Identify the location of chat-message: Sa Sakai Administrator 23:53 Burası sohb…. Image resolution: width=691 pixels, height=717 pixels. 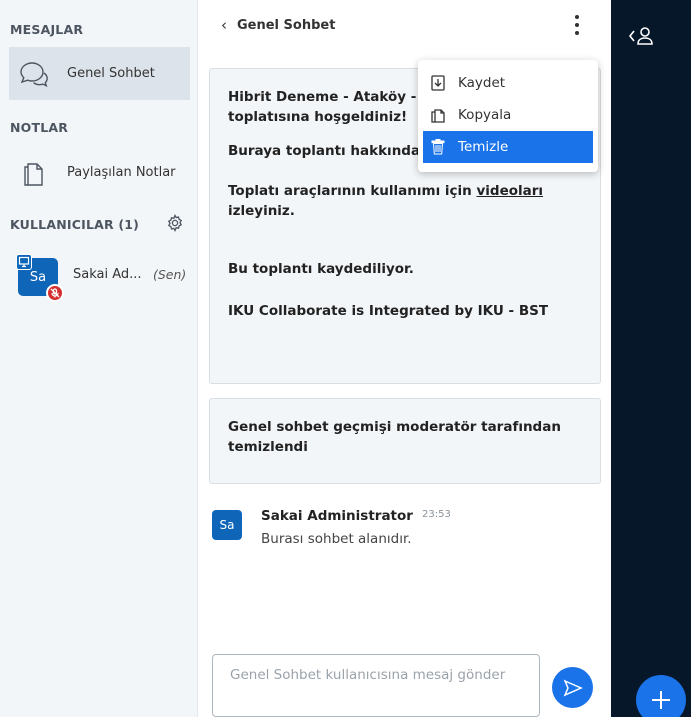
(407, 533).